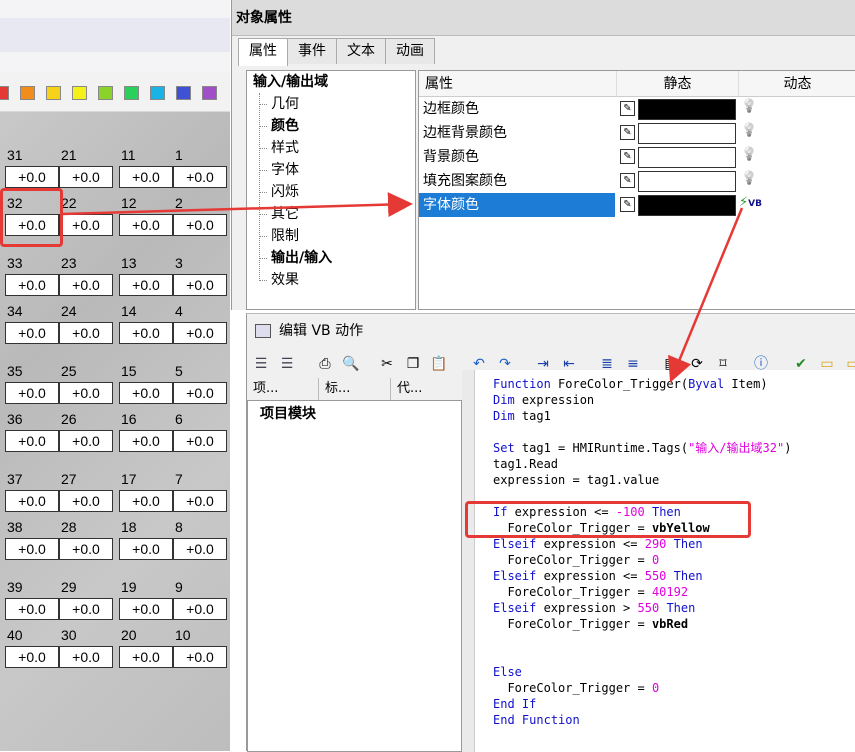 Image resolution: width=855 pixels, height=752 pixels. I want to click on col-header-dynamic: 动态, so click(797, 84).